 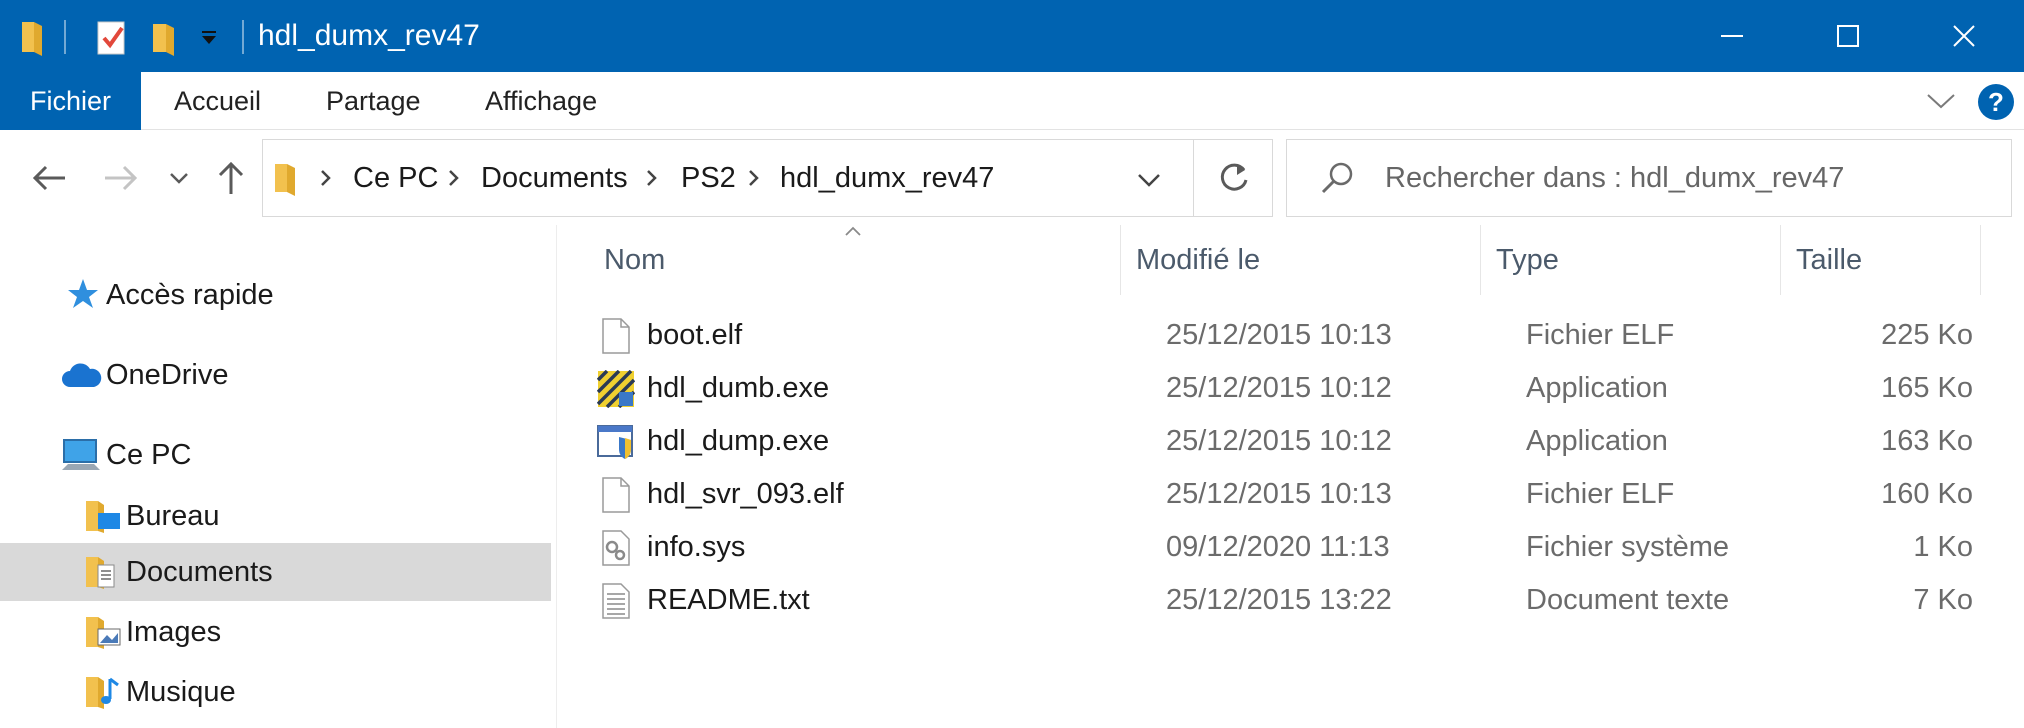 What do you see at coordinates (70, 101) in the screenshot?
I see `tab-file: Fichier` at bounding box center [70, 101].